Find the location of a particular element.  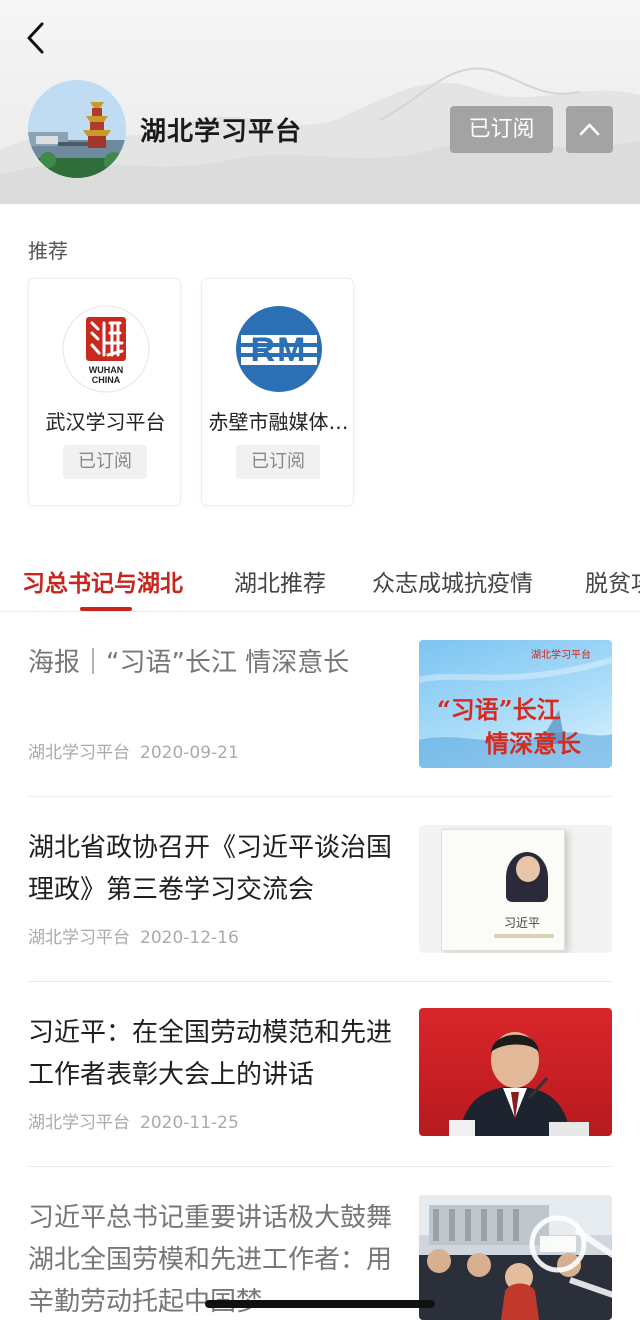

back-button is located at coordinates (36, 38).